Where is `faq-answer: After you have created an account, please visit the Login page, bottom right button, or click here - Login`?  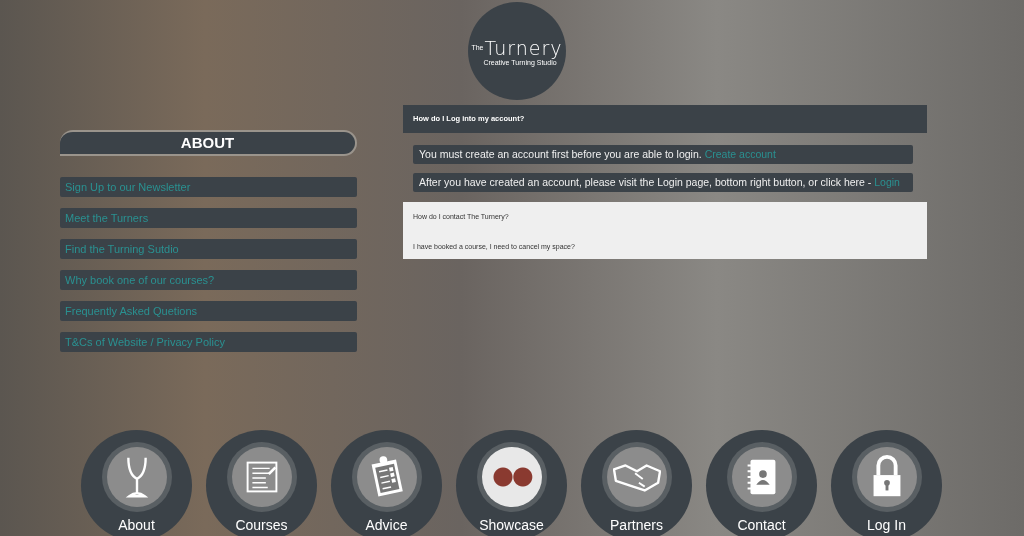 faq-answer: After you have created an account, please visit the Login page, bottom right button, or click here - Login is located at coordinates (663, 182).